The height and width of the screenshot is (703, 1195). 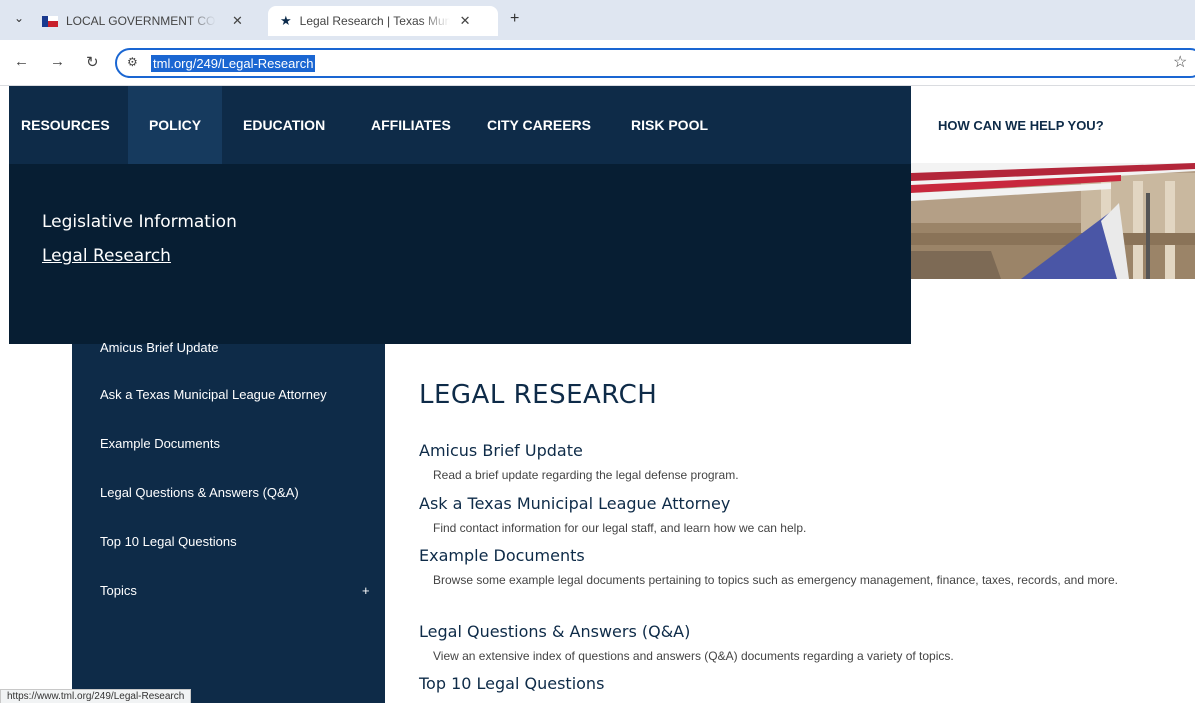 What do you see at coordinates (538, 395) in the screenshot?
I see `page-title: LEGAL RESEARCH` at bounding box center [538, 395].